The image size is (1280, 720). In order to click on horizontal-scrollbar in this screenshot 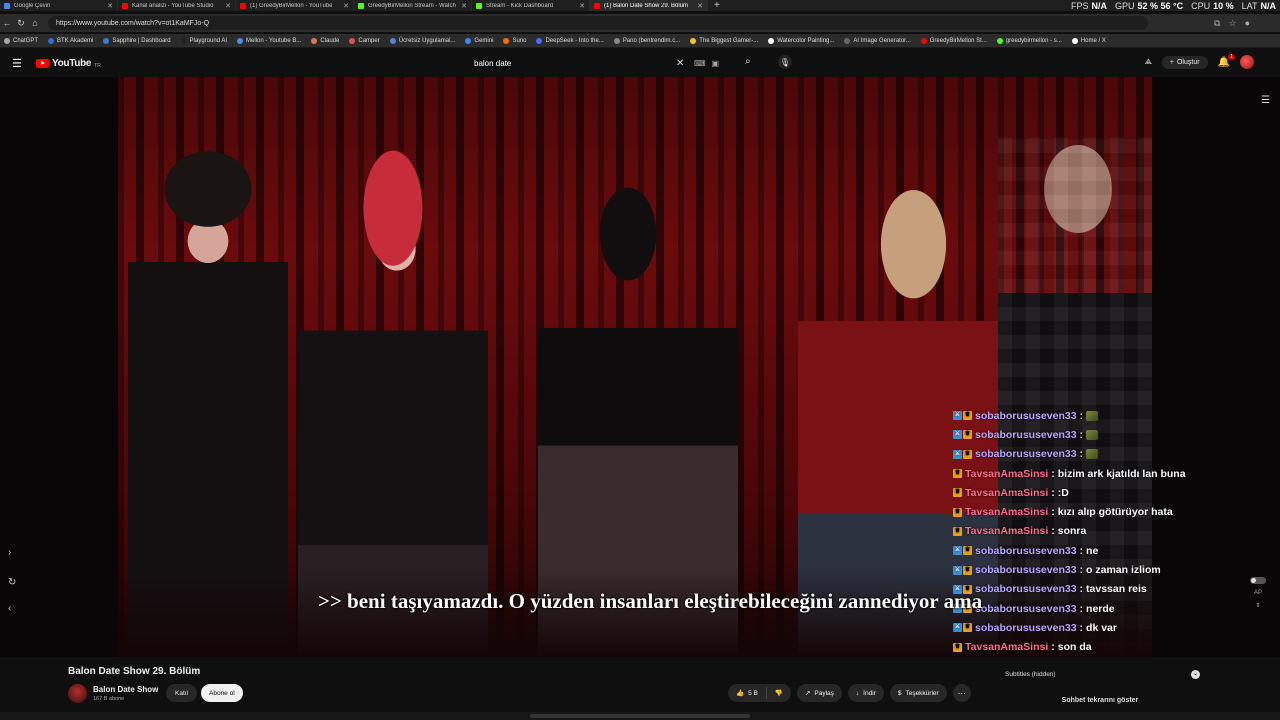, I will do `click(640, 716)`.